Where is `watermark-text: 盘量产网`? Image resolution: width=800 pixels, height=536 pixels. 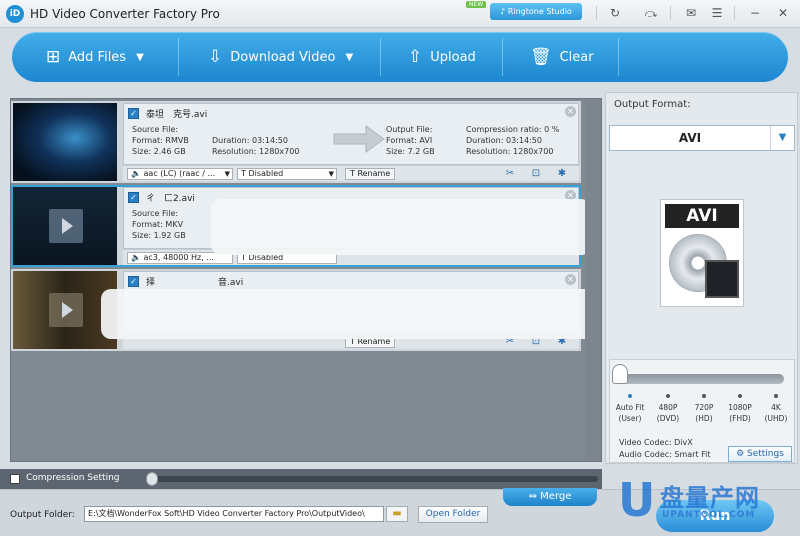 watermark-text: 盘量产网 is located at coordinates (710, 498).